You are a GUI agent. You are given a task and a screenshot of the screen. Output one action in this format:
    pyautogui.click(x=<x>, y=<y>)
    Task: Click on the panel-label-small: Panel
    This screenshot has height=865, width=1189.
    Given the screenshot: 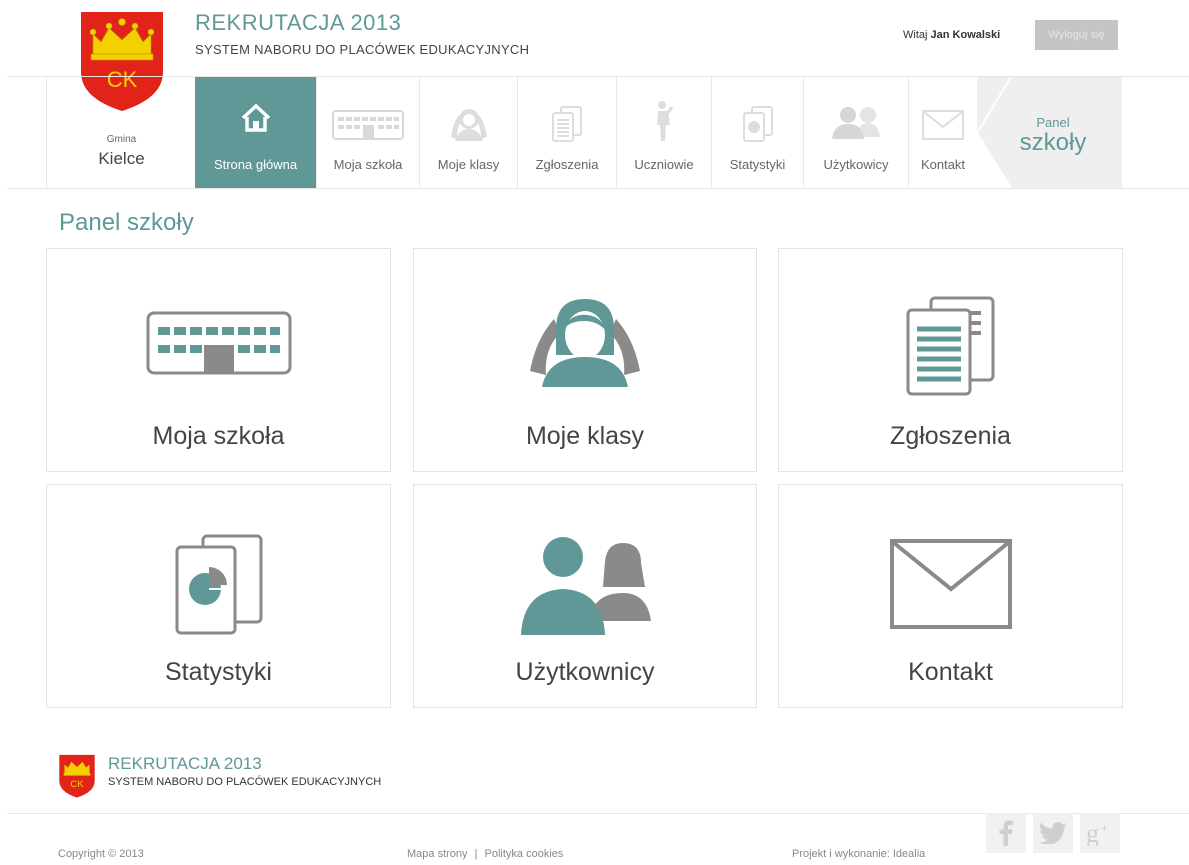 What is the action you would take?
    pyautogui.click(x=1053, y=122)
    